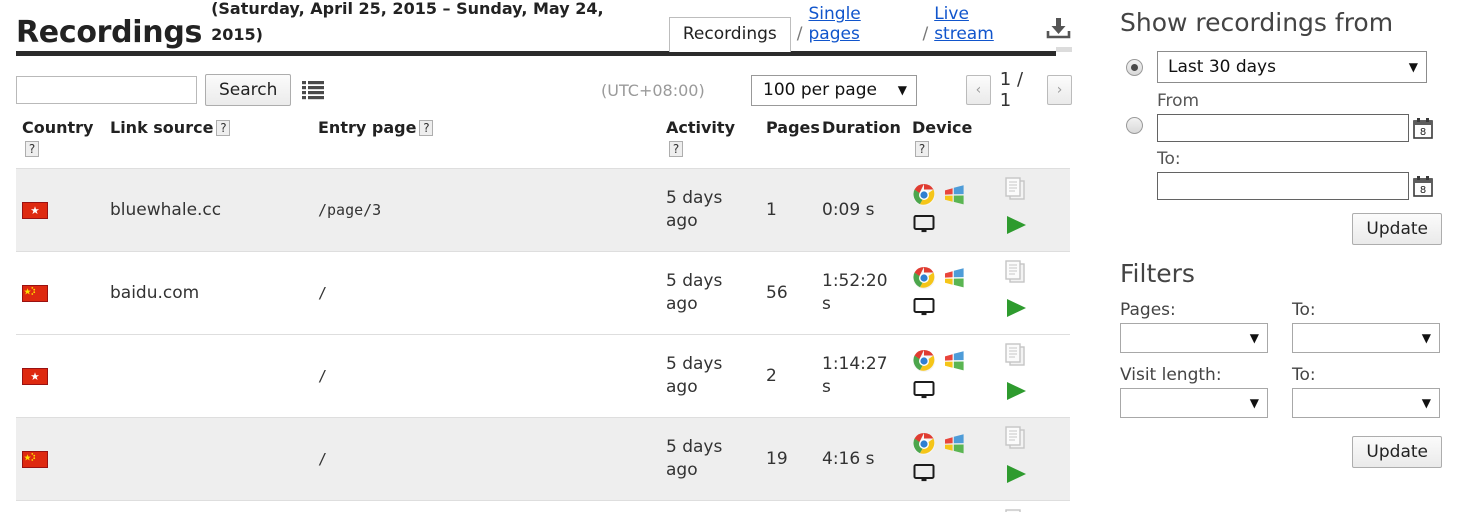 The height and width of the screenshot is (512, 1464). What do you see at coordinates (543, 210) in the screenshot?
I see `table-row: bluewhale.cc /page/3 5 days ago 1 0:09 s` at bounding box center [543, 210].